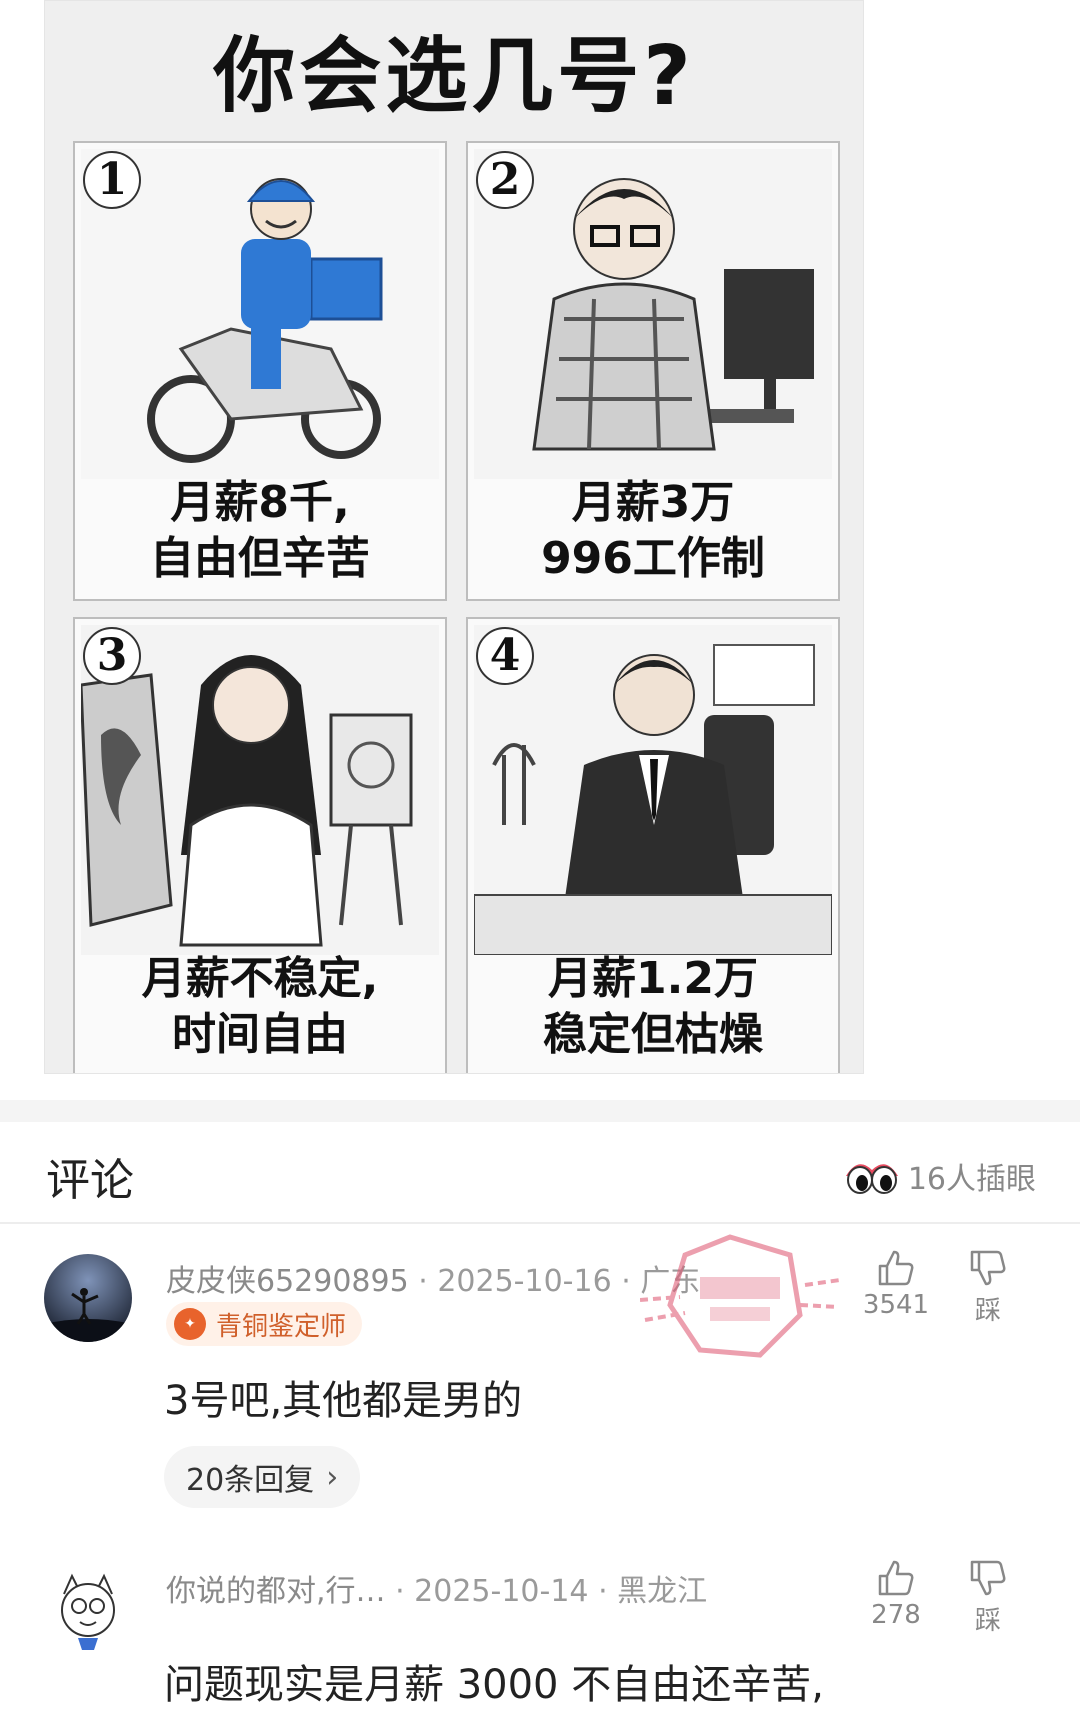  What do you see at coordinates (112, 656) in the screenshot?
I see `panel-number: 3` at bounding box center [112, 656].